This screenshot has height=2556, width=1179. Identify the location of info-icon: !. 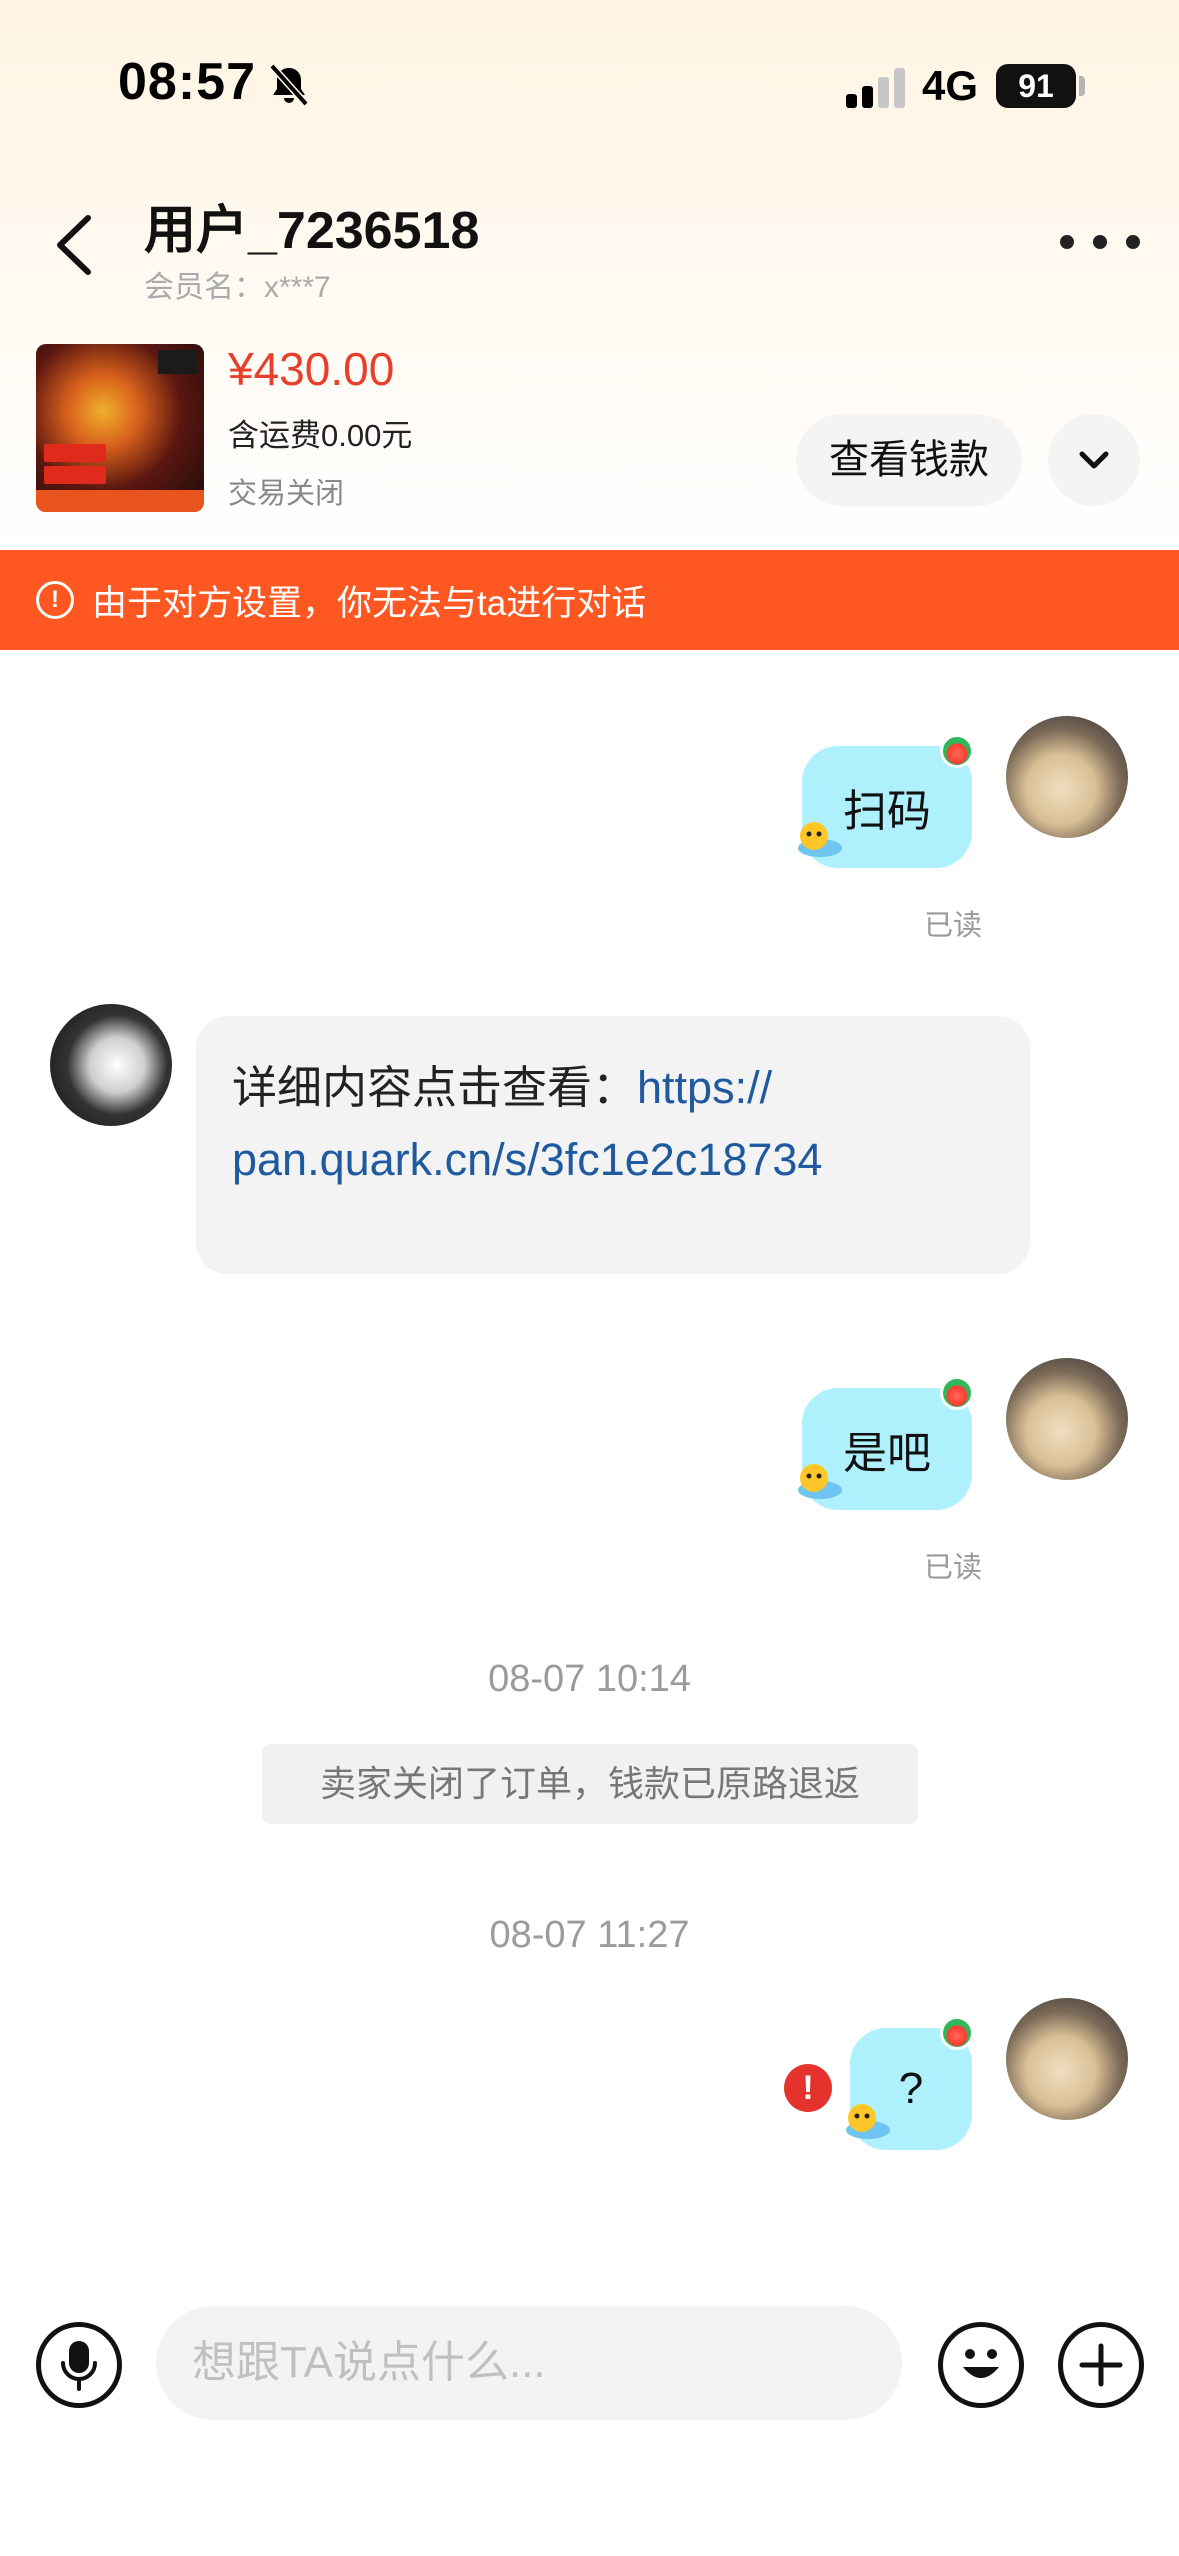
(55, 600).